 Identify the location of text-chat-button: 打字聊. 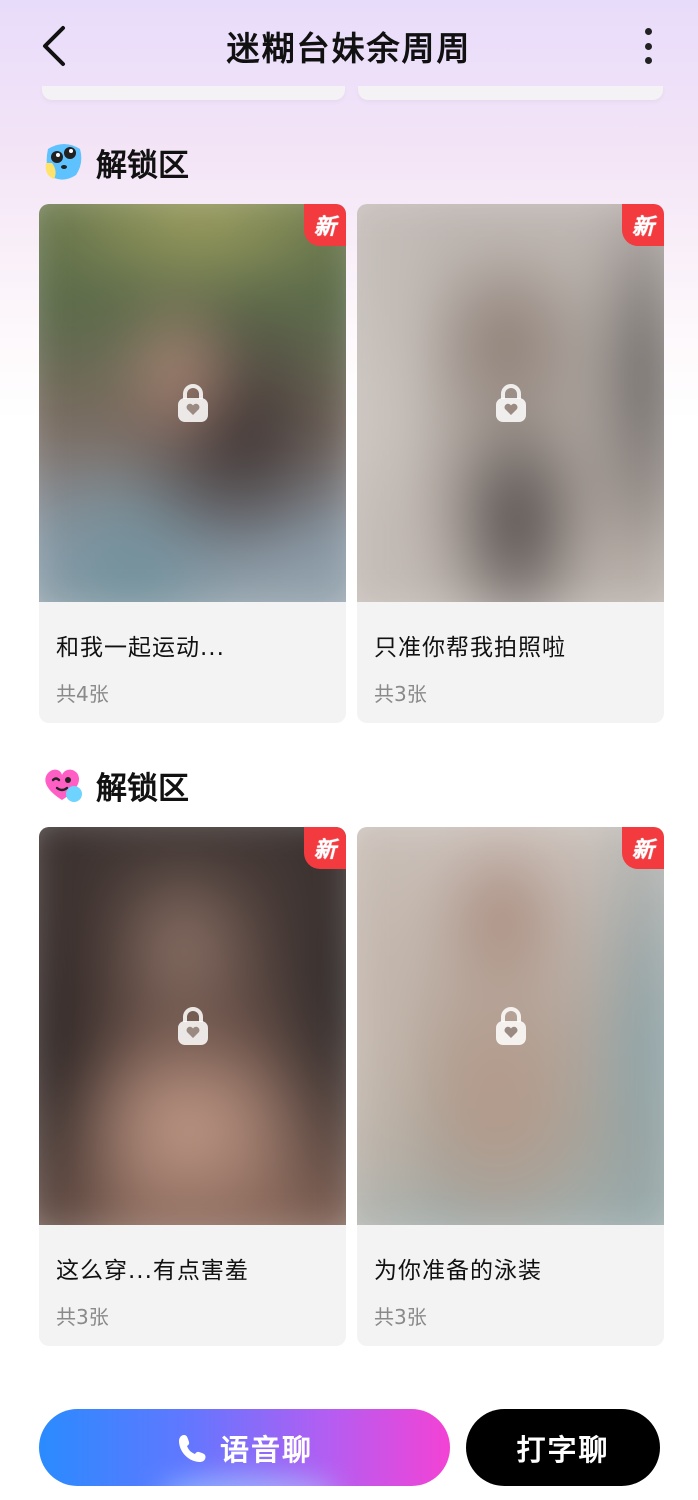
(563, 1447).